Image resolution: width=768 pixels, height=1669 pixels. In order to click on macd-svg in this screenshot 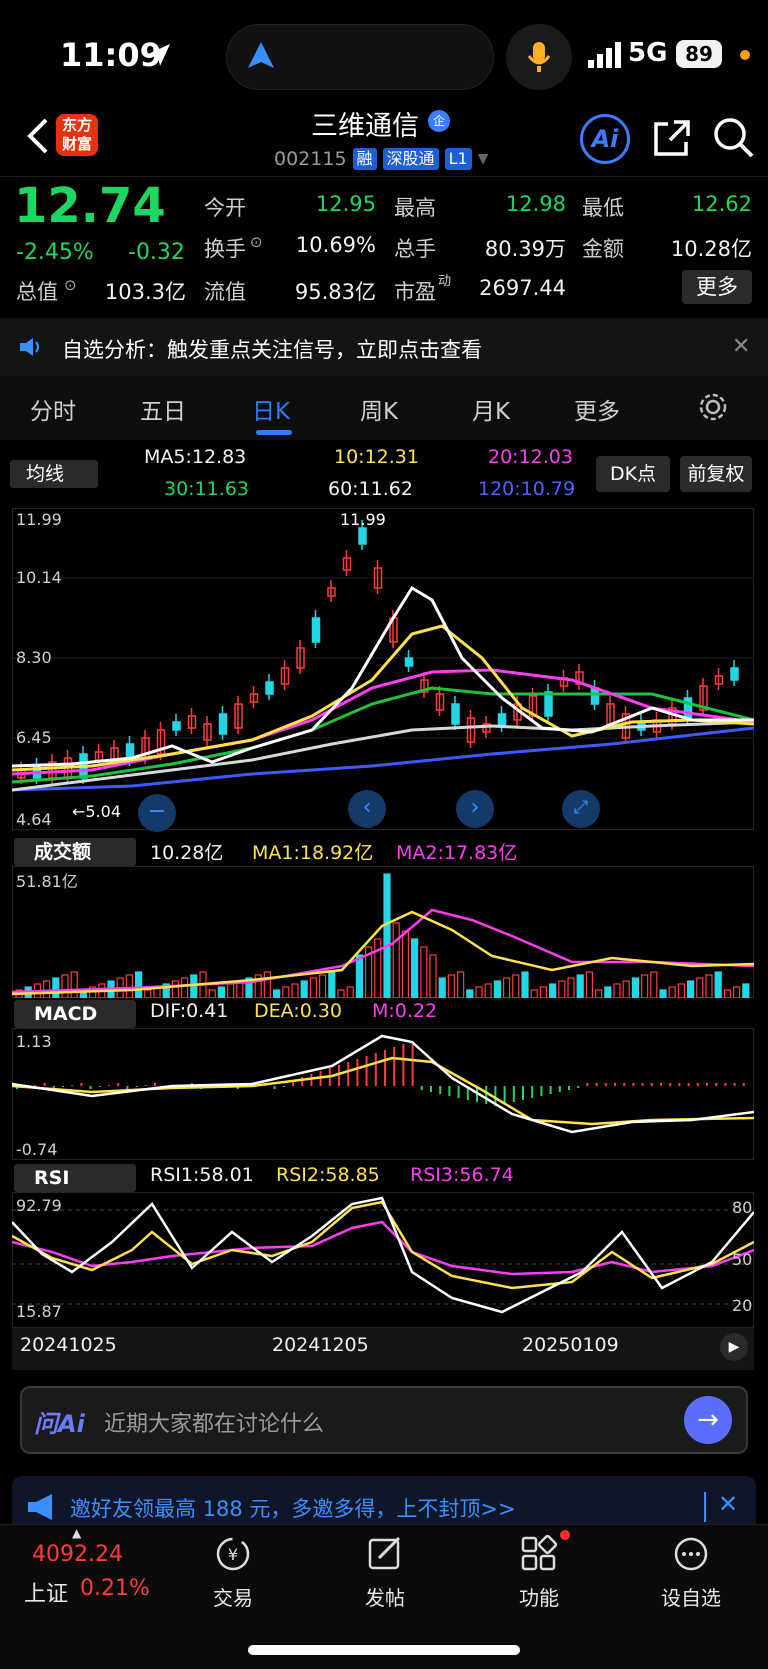, I will do `click(383, 1084)`.